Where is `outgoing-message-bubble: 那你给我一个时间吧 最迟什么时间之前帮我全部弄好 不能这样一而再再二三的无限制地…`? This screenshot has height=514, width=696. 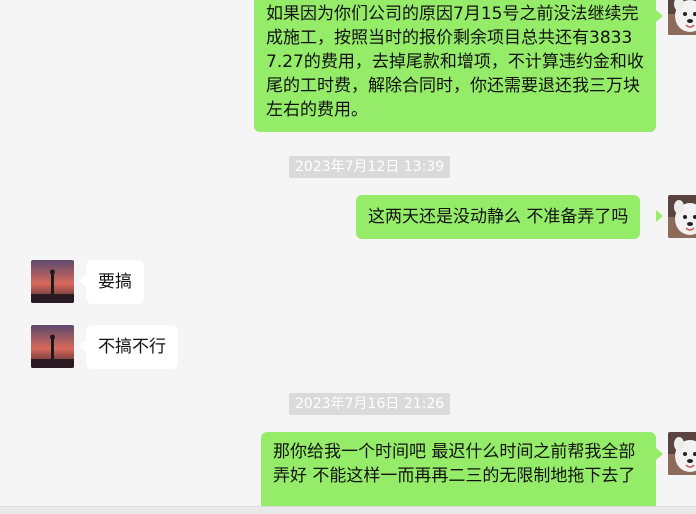
outgoing-message-bubble: 那你给我一个时间吧 最迟什么时间之前帮我全部弄好 不能这样一而再再二三的无限制地… is located at coordinates (458, 473).